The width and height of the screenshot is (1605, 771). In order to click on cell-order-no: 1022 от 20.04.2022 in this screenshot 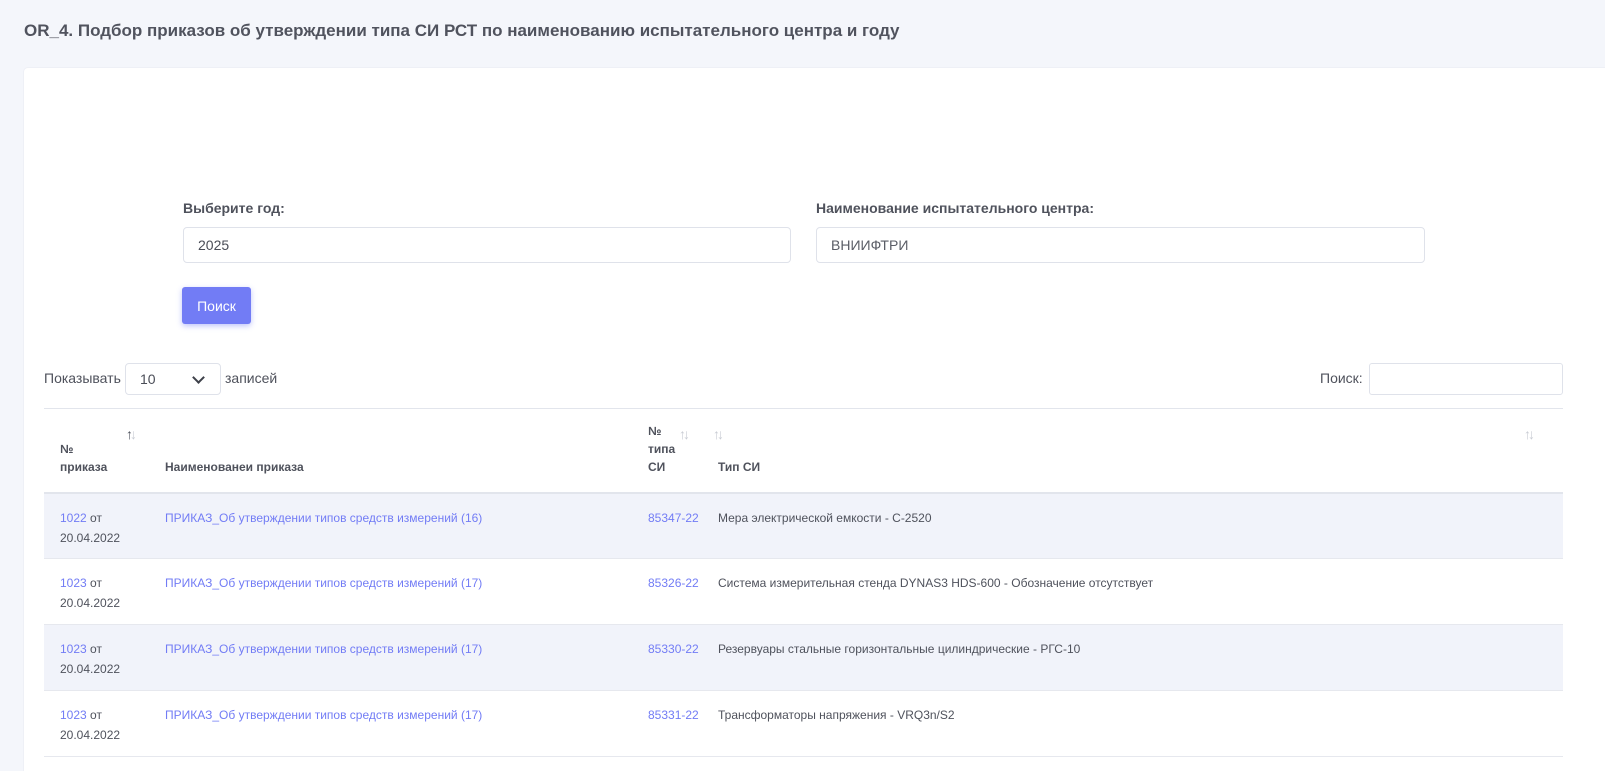, I will do `click(96, 526)`.